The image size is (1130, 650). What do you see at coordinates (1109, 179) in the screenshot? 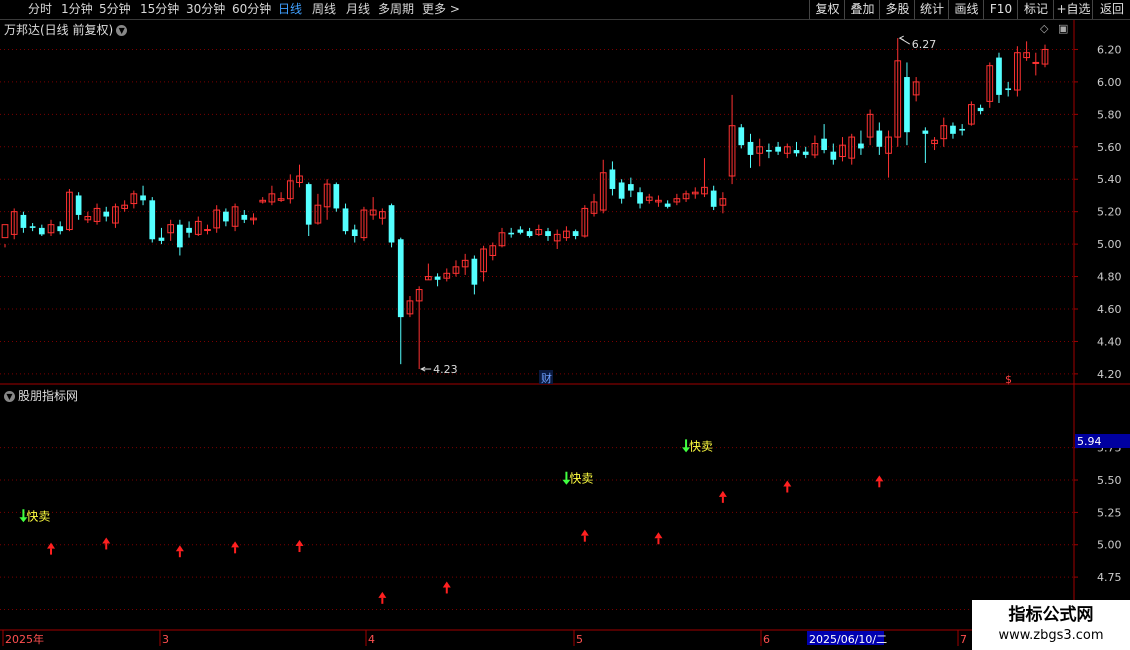
I see `price-tick-label: 5.40` at bounding box center [1109, 179].